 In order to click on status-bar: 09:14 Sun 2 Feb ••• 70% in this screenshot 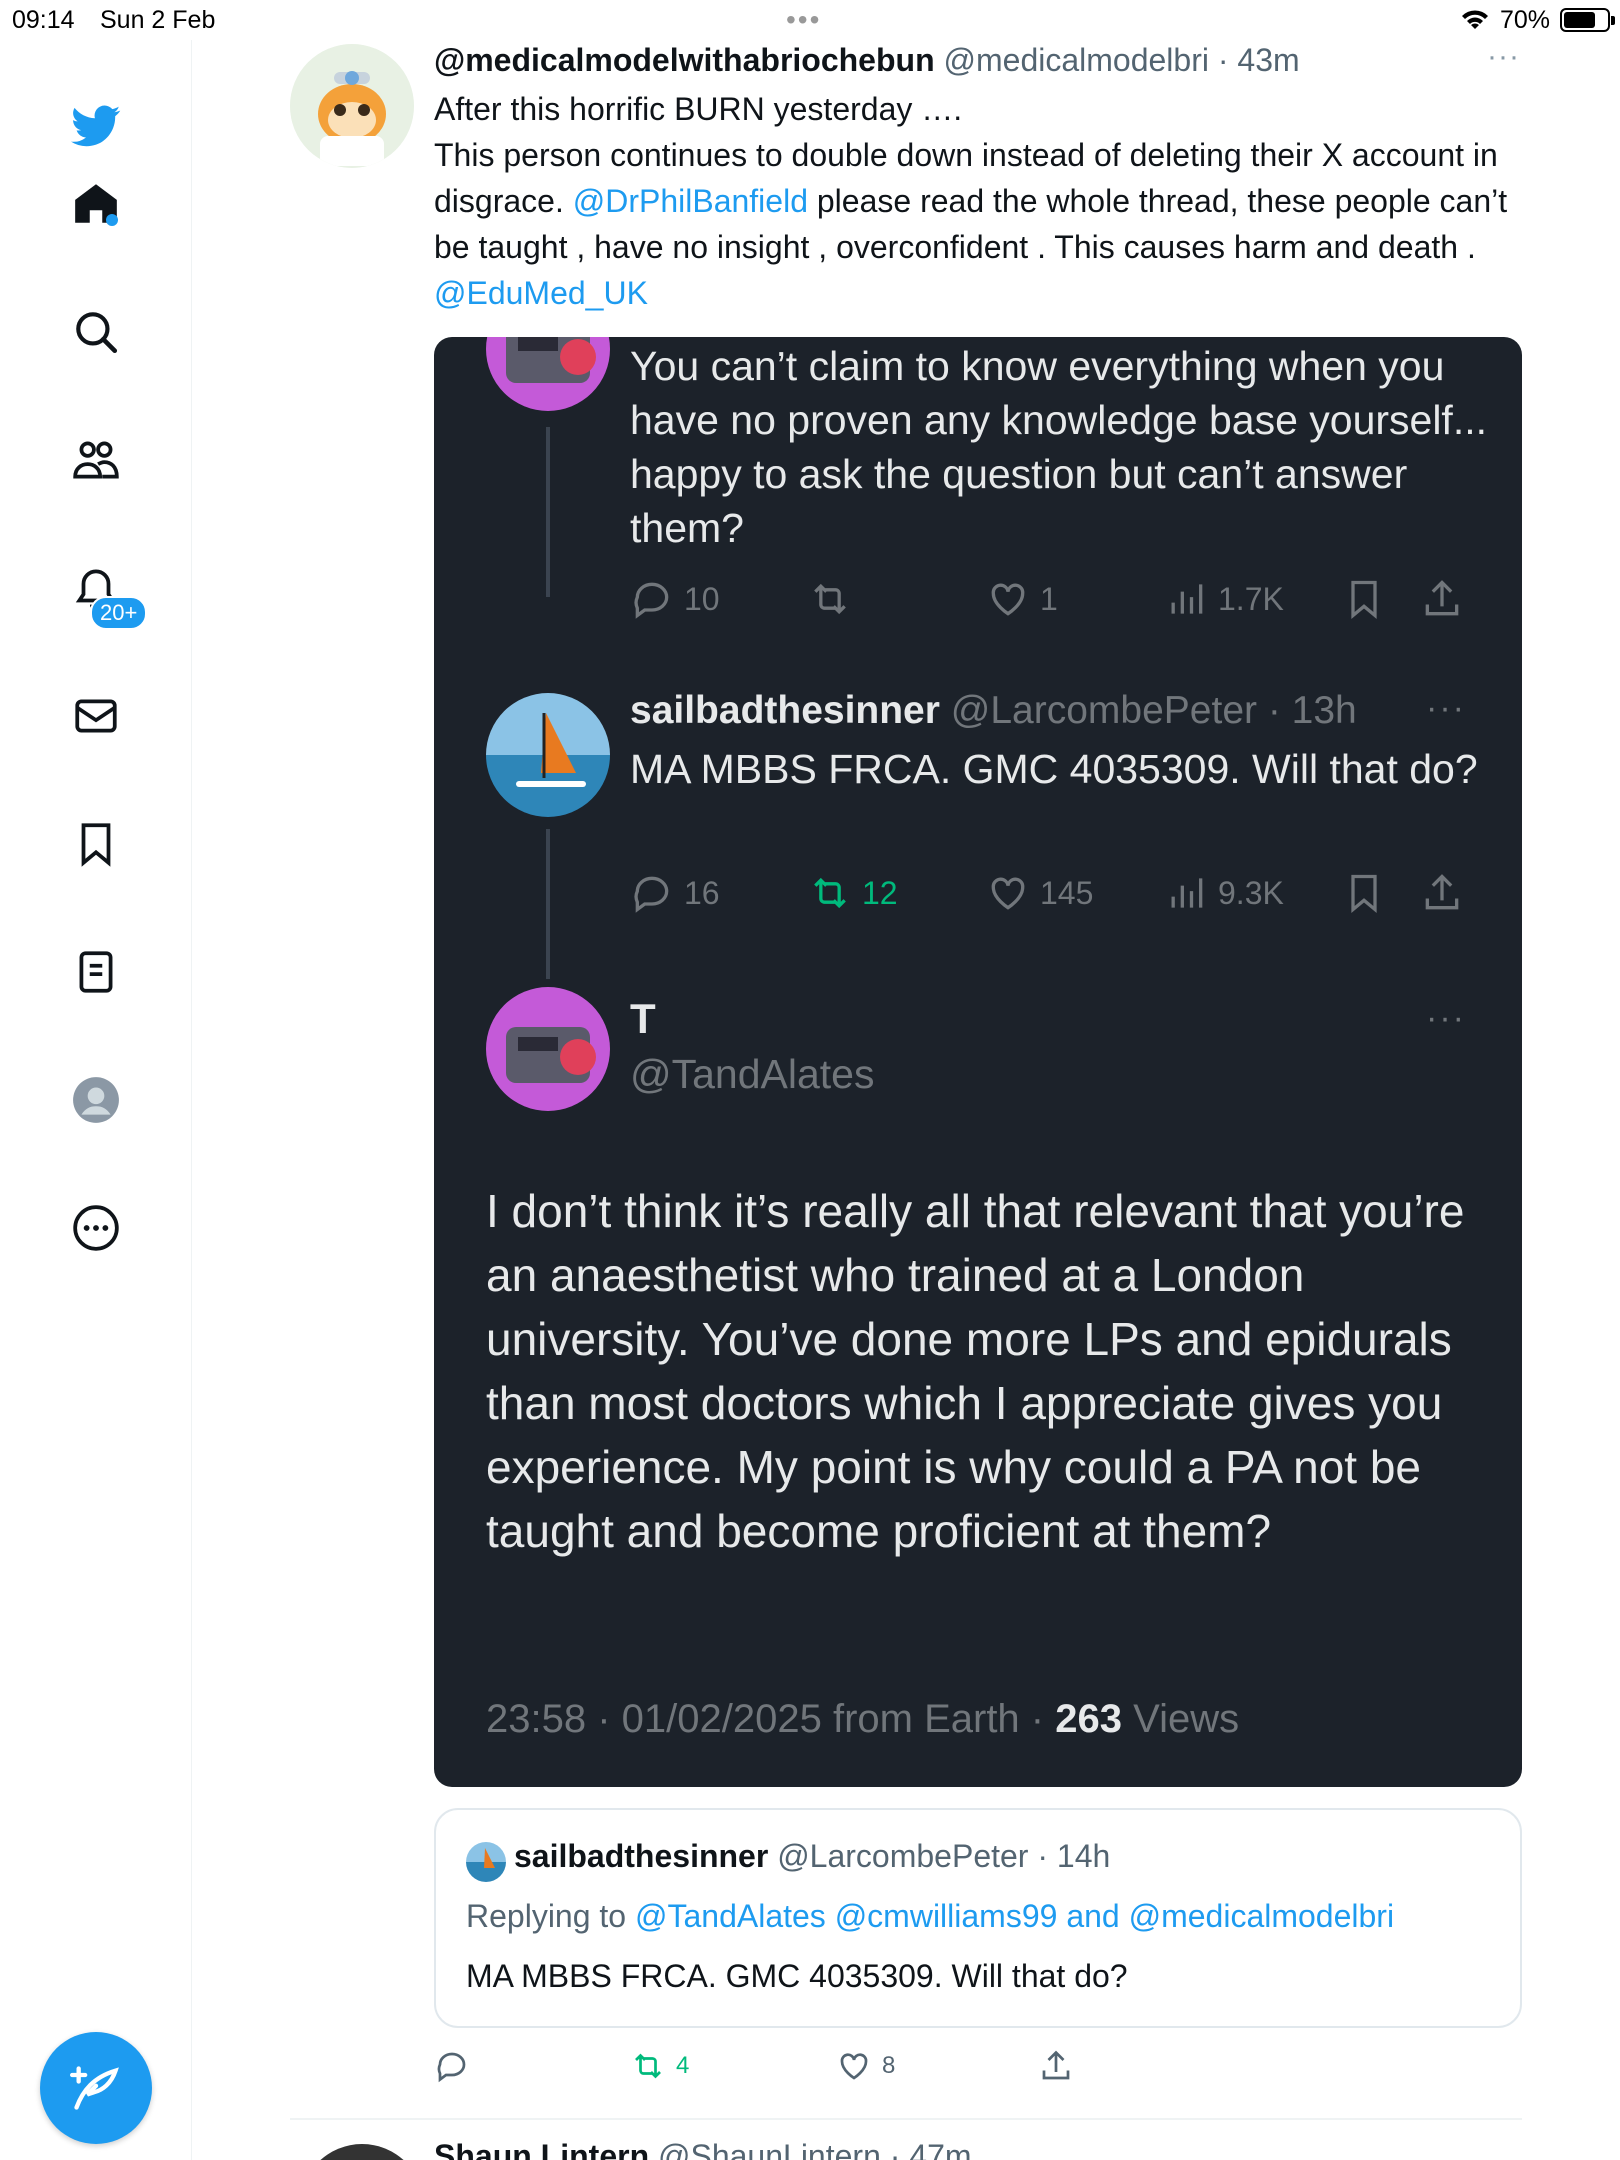, I will do `click(810, 20)`.